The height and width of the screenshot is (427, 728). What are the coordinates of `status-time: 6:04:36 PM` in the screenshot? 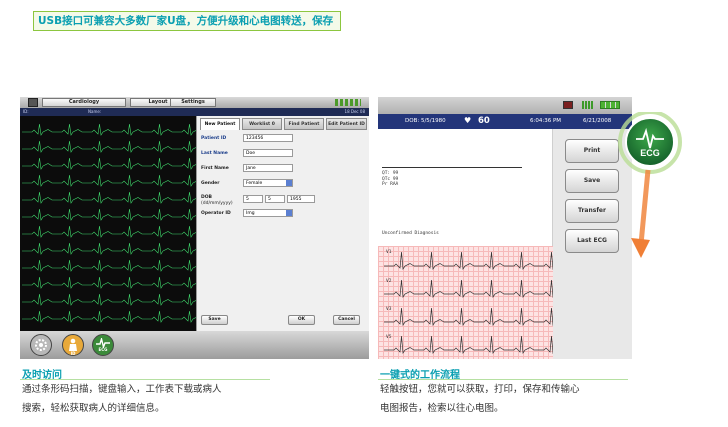 It's located at (546, 121).